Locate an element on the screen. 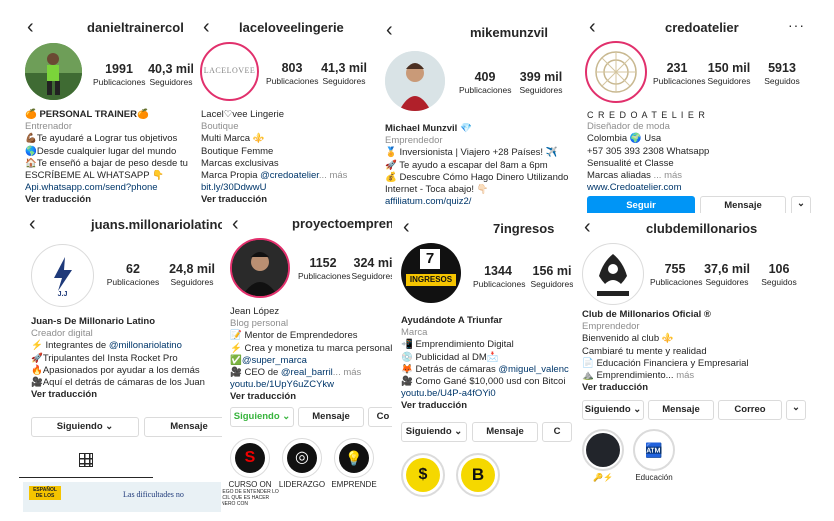  stat-followers: 324 mi Seguidores is located at coordinates (371, 269).